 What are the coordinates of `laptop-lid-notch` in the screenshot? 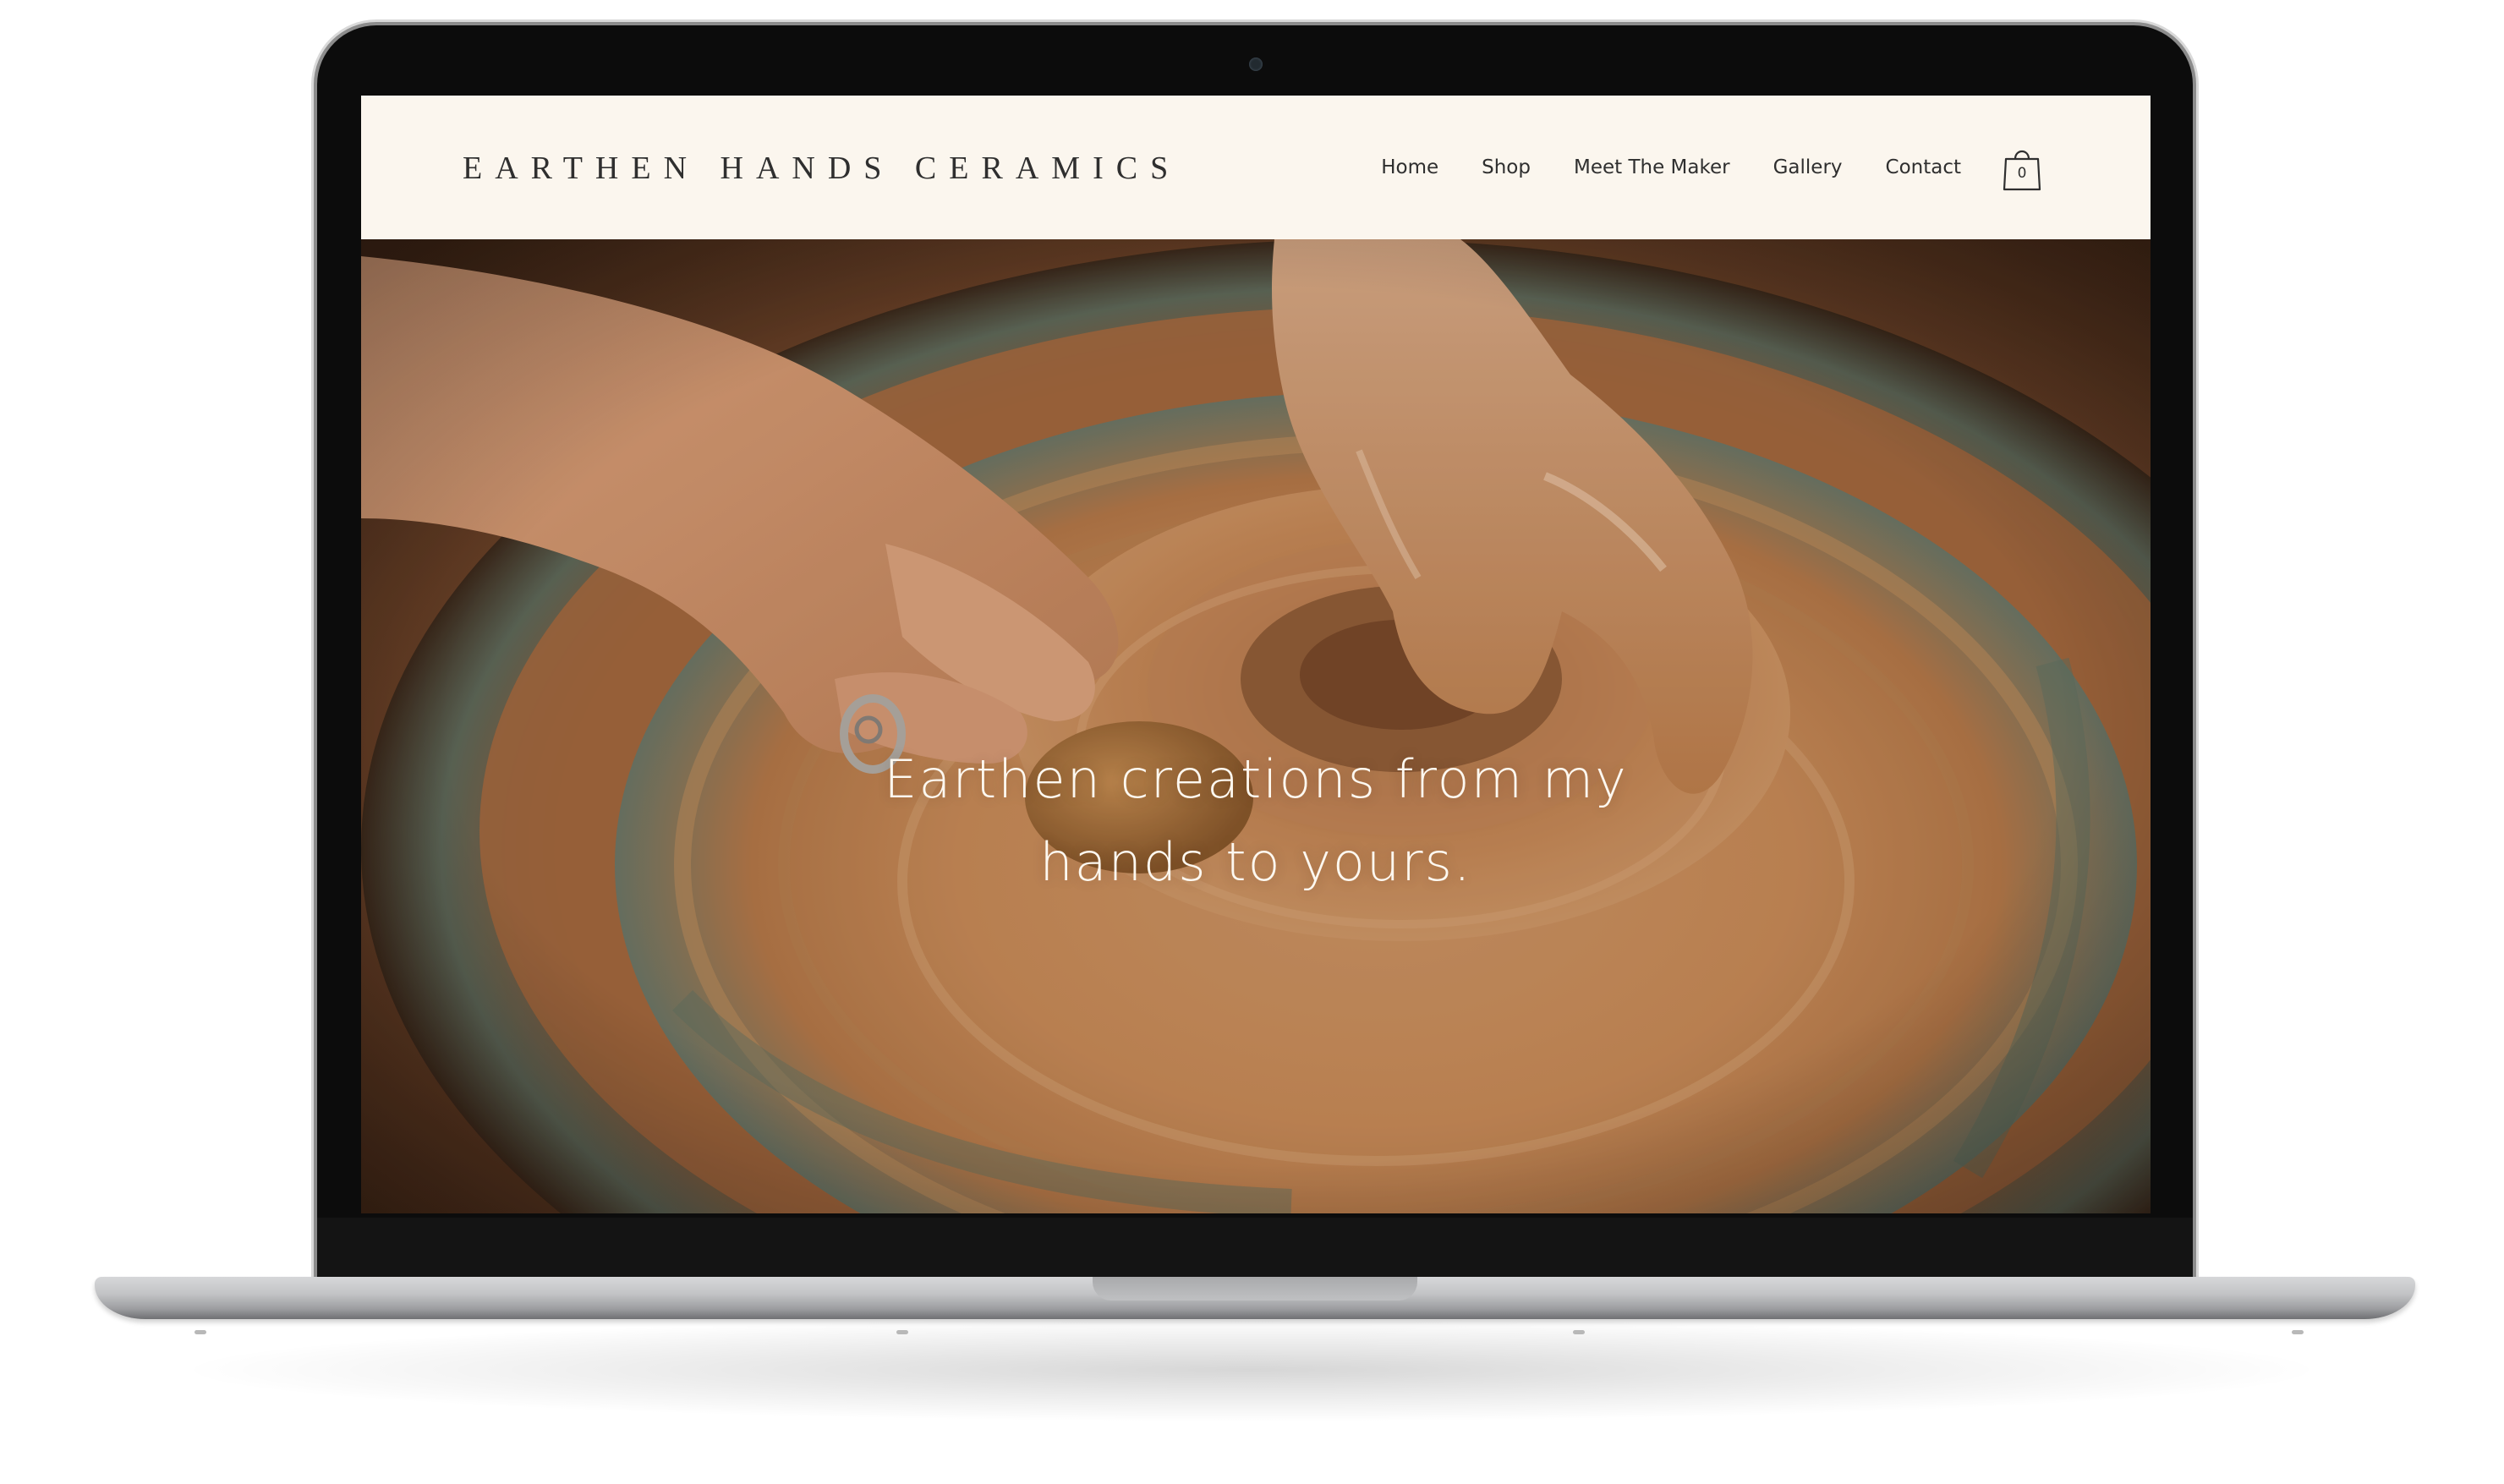 It's located at (1255, 1289).